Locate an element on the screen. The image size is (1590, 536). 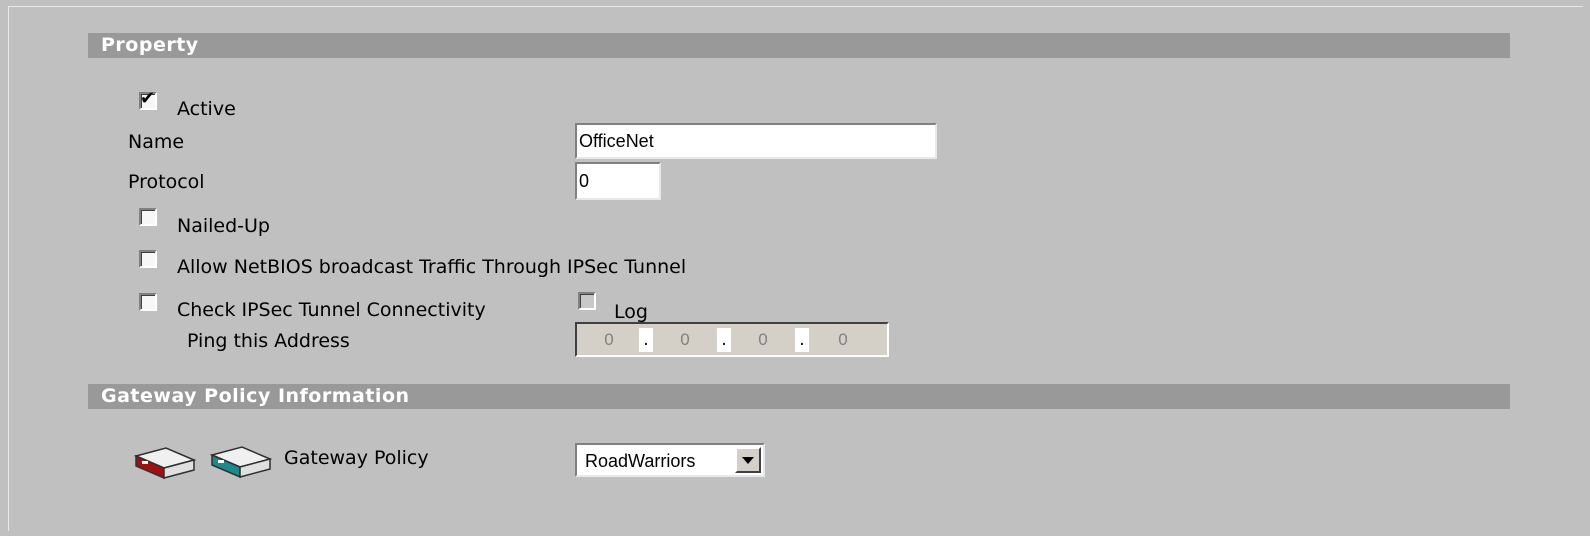
active-checkbox: ✔ is located at coordinates (148, 99).